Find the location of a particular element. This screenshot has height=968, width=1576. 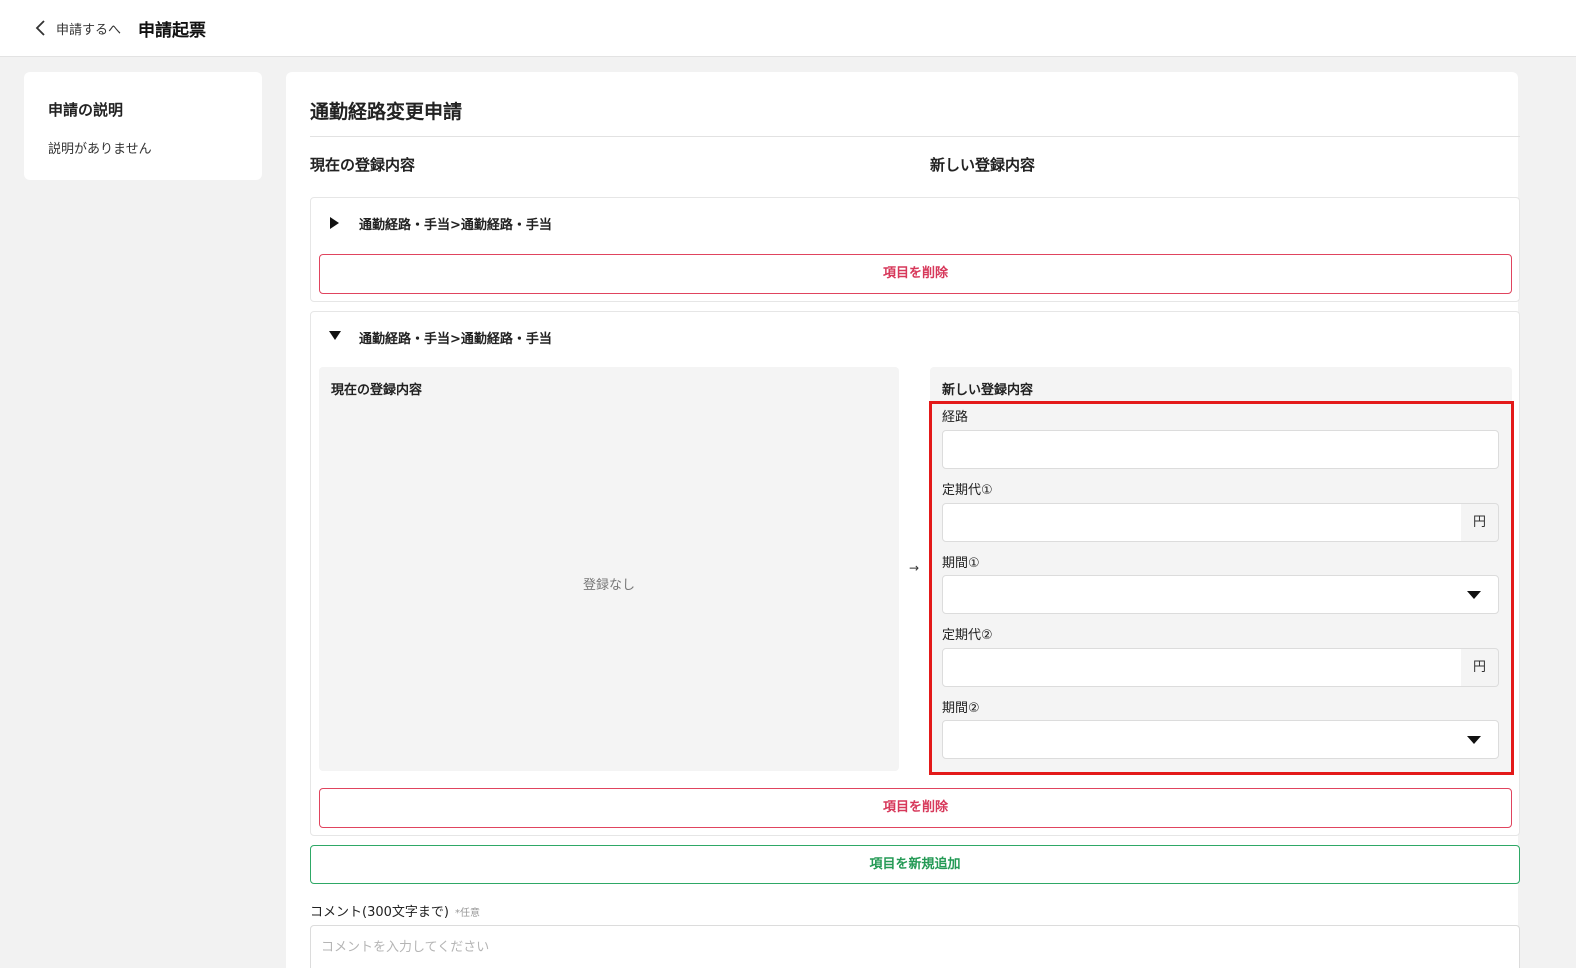

optional-tag: *任意 is located at coordinates (467, 913).